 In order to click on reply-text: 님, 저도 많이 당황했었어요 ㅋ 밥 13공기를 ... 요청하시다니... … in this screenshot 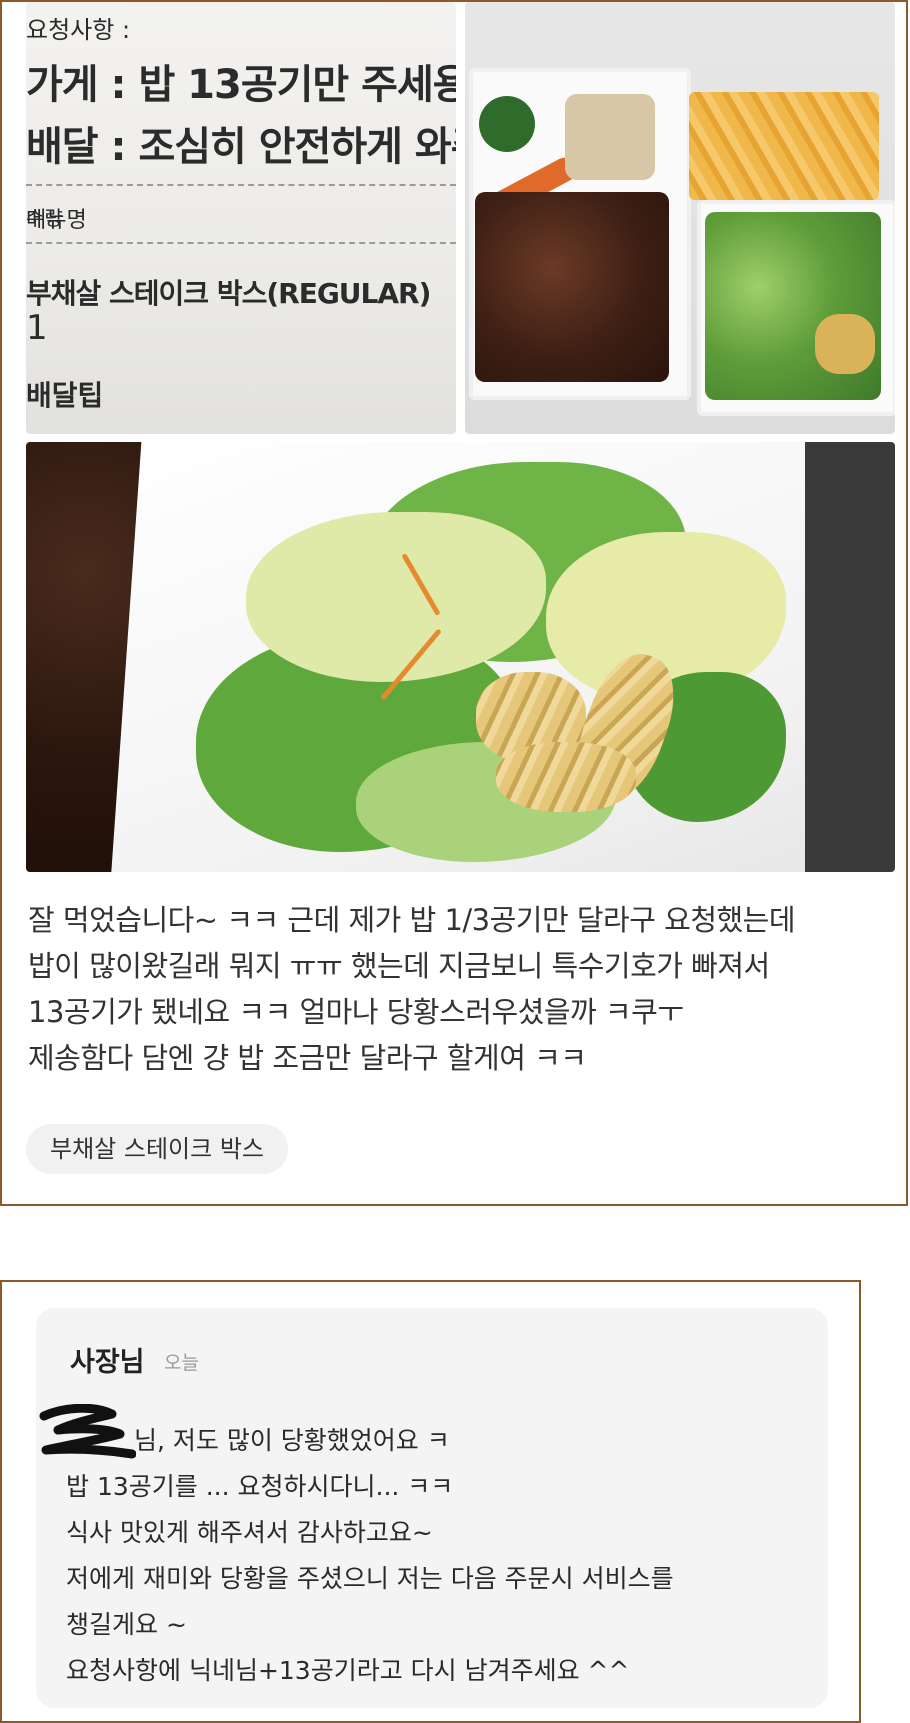, I will do `click(370, 1556)`.